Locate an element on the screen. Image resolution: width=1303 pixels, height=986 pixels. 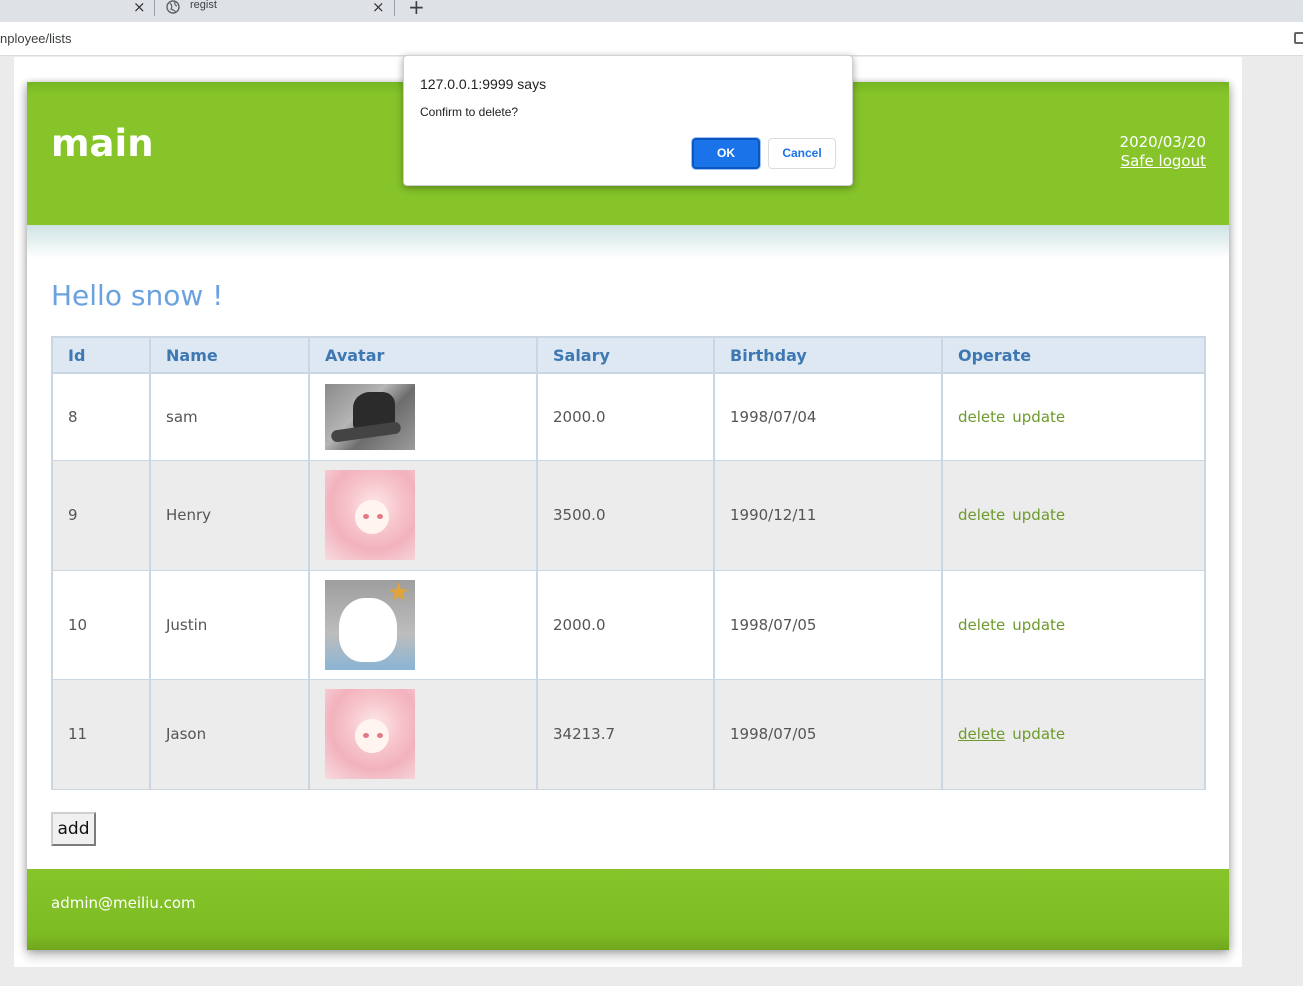
cell-salary: 34213.7 is located at coordinates (625, 734).